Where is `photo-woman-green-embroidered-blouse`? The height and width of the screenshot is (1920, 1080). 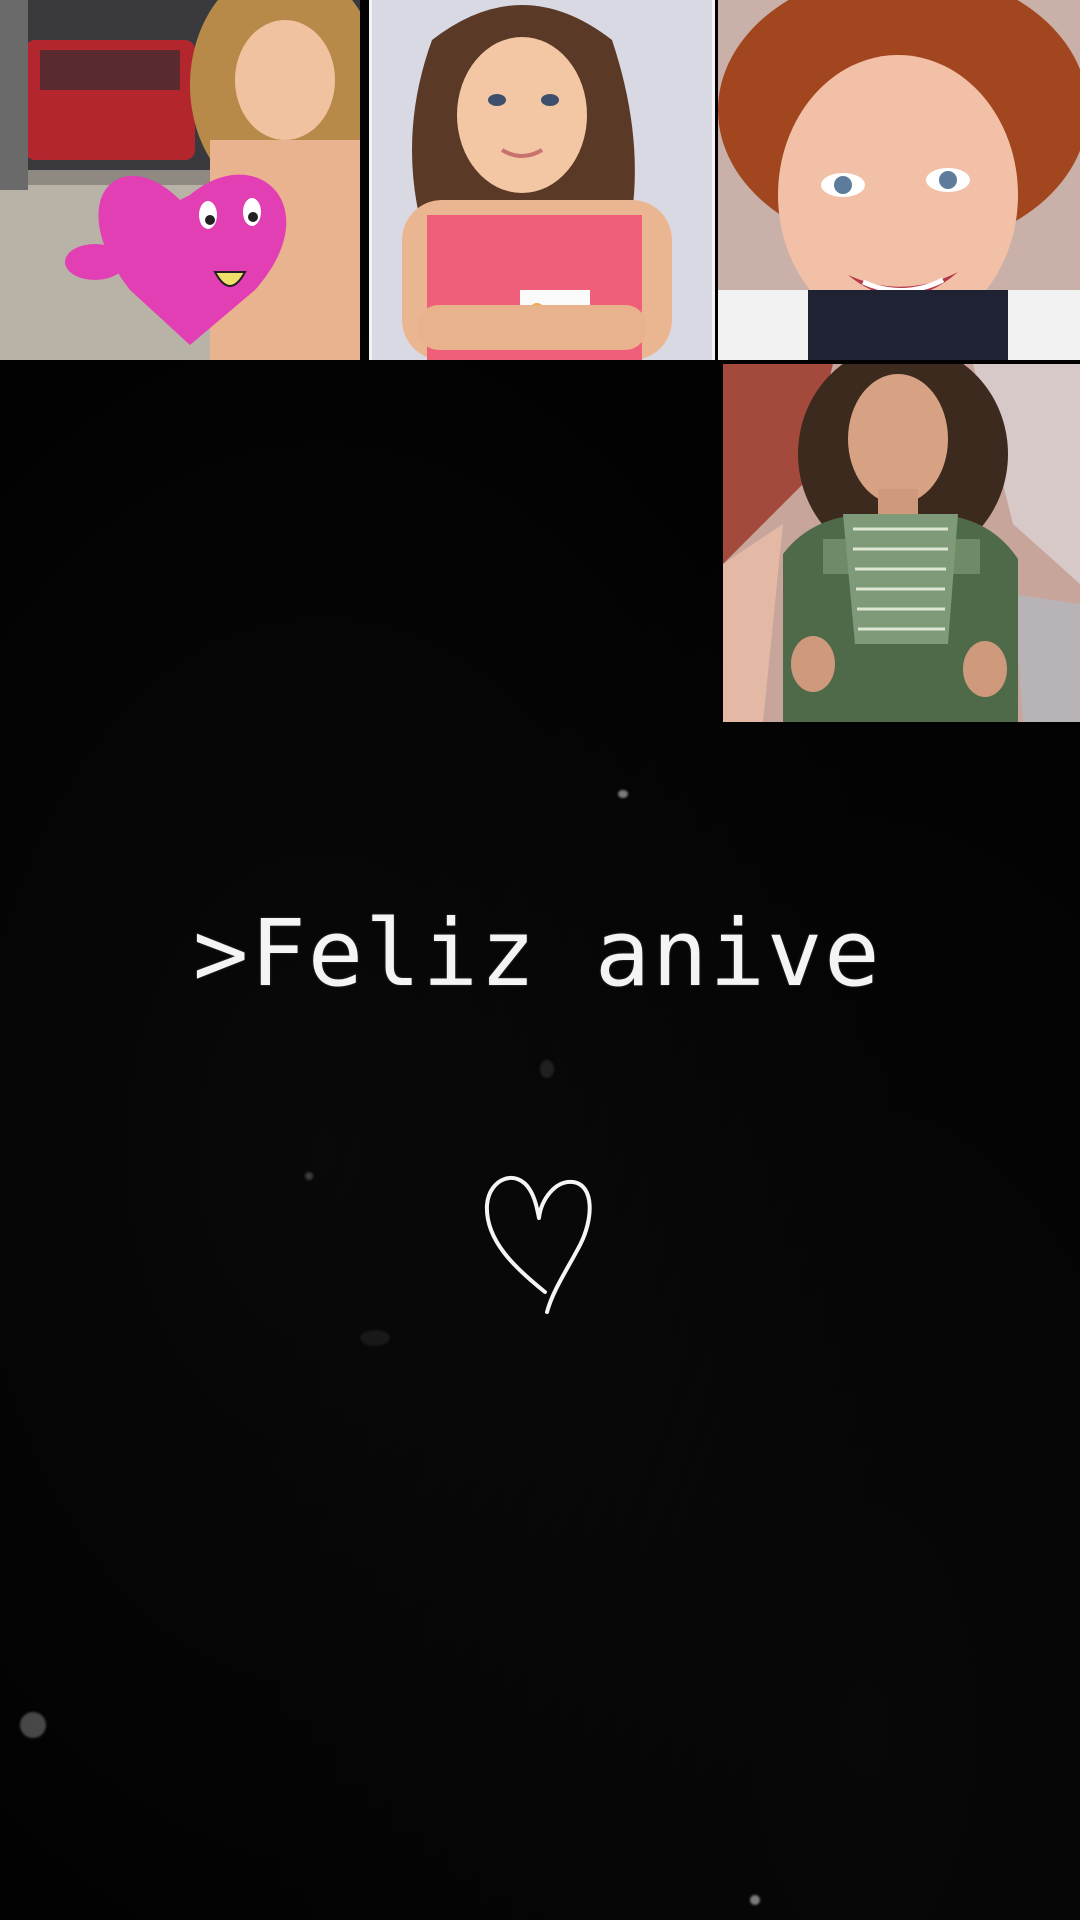
photo-woman-green-embroidered-blouse is located at coordinates (901, 543).